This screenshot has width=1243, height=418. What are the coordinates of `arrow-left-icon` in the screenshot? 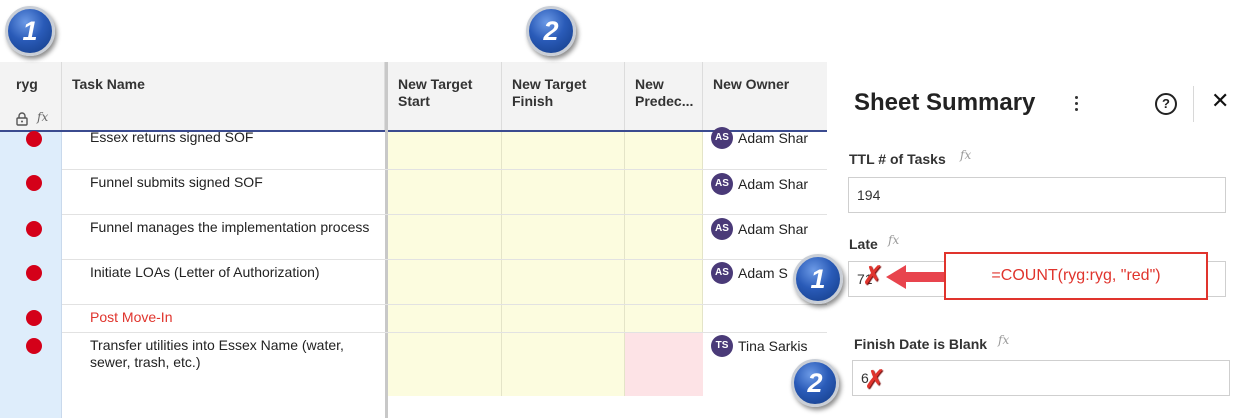 It's located at (916, 277).